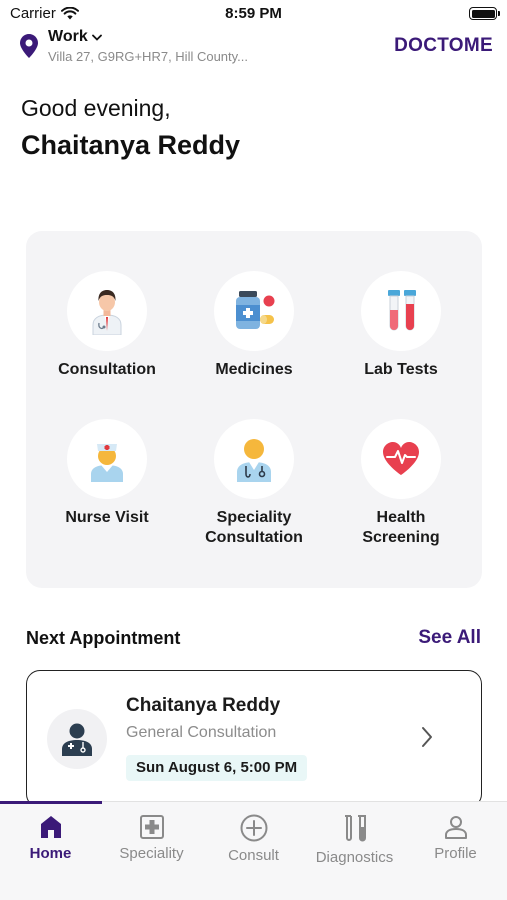  I want to click on service-lab-tests: Lab Tests, so click(401, 325).